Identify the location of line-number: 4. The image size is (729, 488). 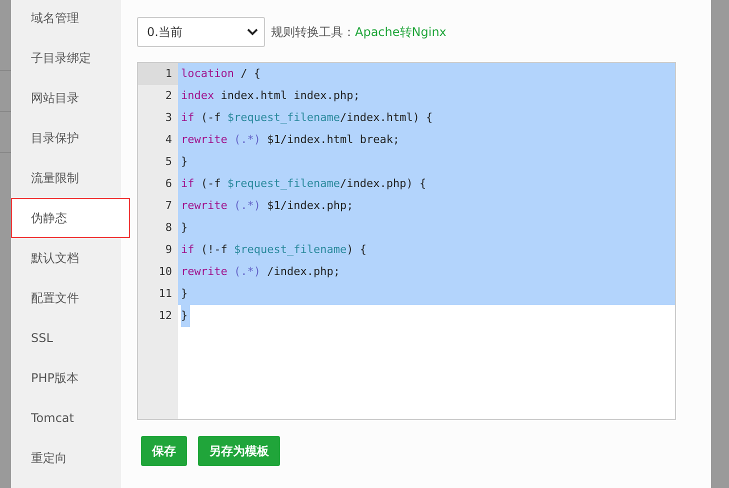
(168, 140).